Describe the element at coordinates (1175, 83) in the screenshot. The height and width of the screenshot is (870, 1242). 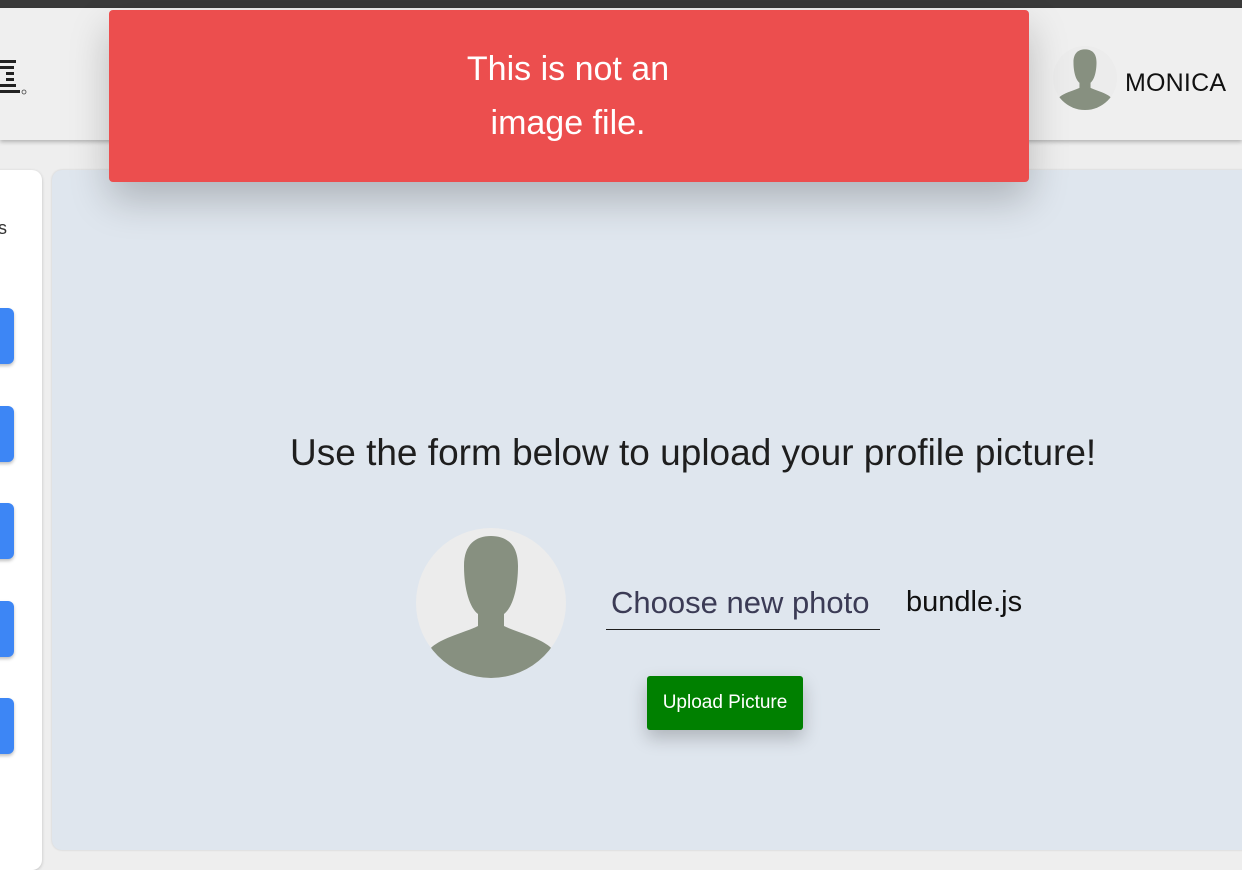
I see `user-name: MONICA` at that location.